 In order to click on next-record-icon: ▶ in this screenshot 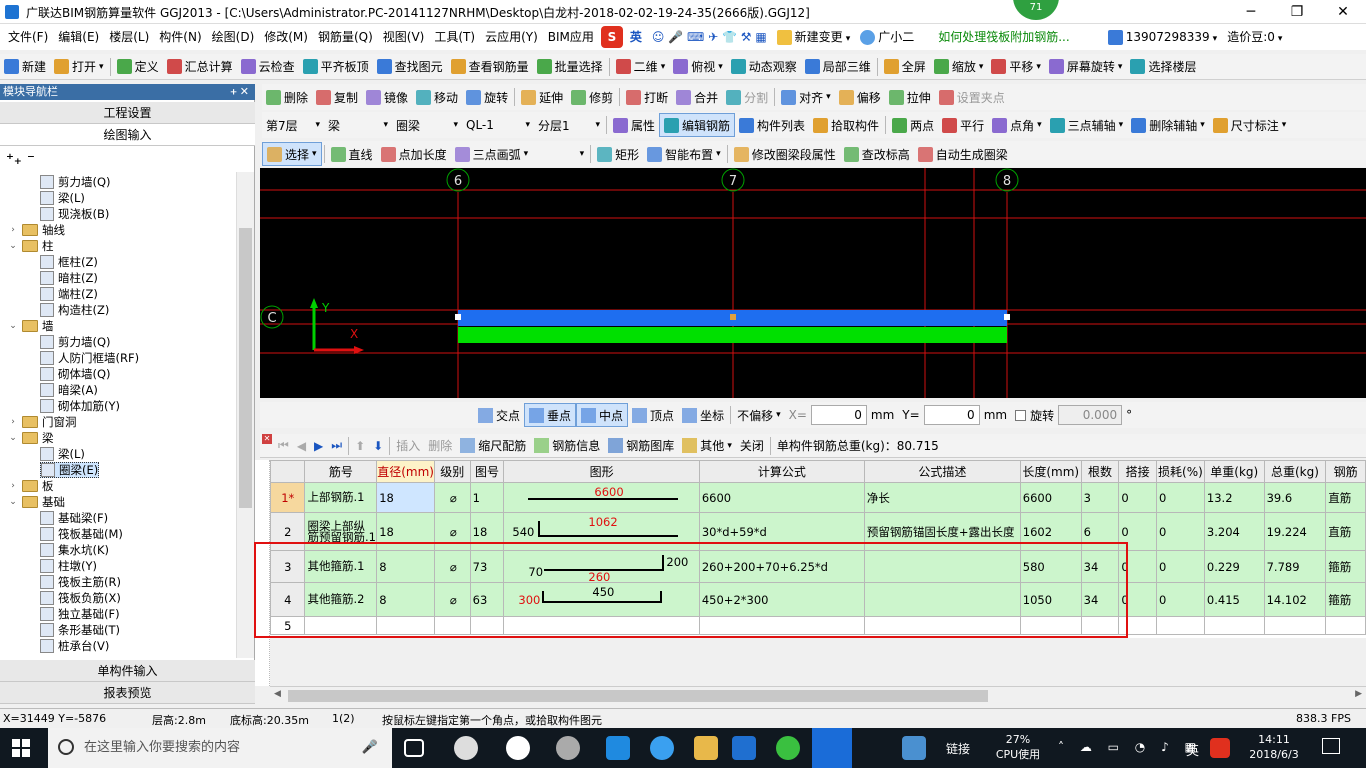, I will do `click(318, 446)`.